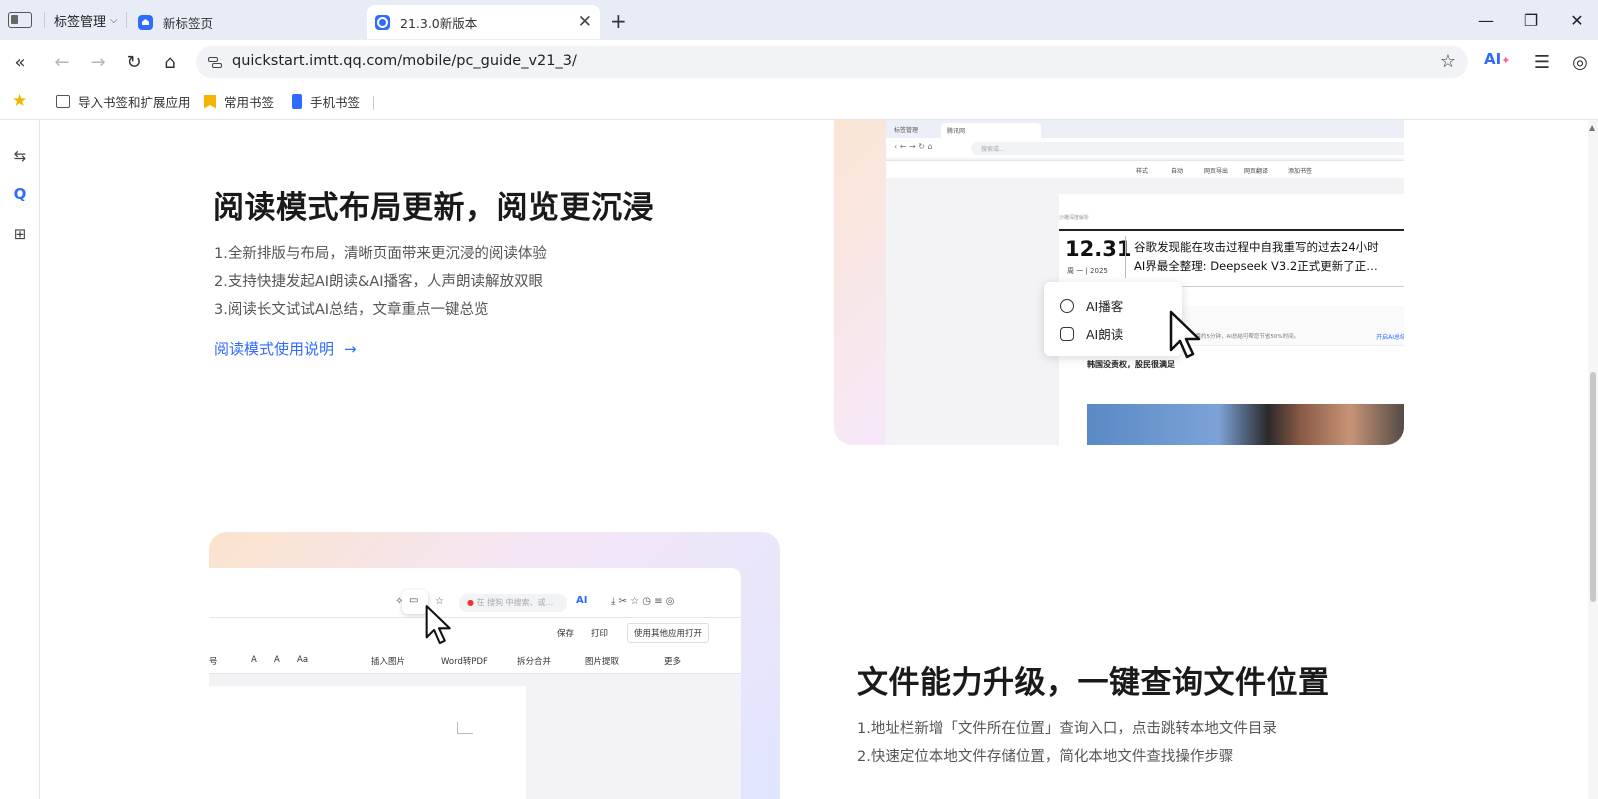  Describe the element at coordinates (475, 593) in the screenshot. I see `screenshot-navbar: ✧ ▭ ☆ ● 在 搜狗 中搜索、或... AI ⤓ ✂ ☆ ◷ ≡ ◎` at that location.